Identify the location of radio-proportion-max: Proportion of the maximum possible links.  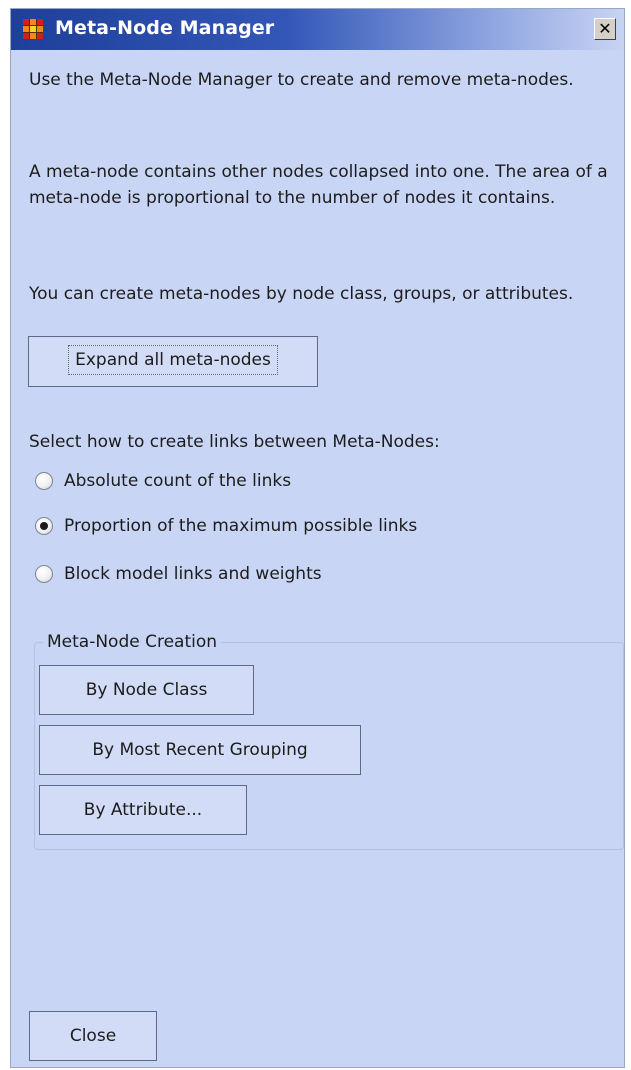
(226, 526).